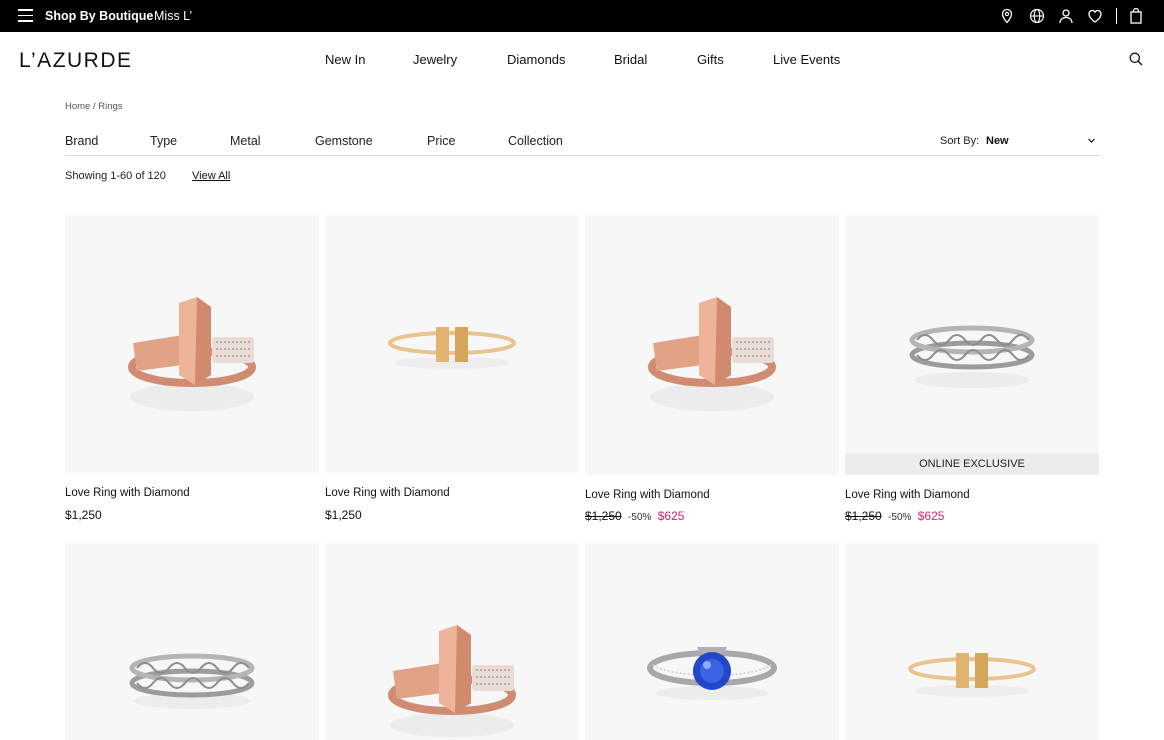 The image size is (1164, 740). Describe the element at coordinates (536, 59) in the screenshot. I see `nav-diamonds: Diamonds` at that location.